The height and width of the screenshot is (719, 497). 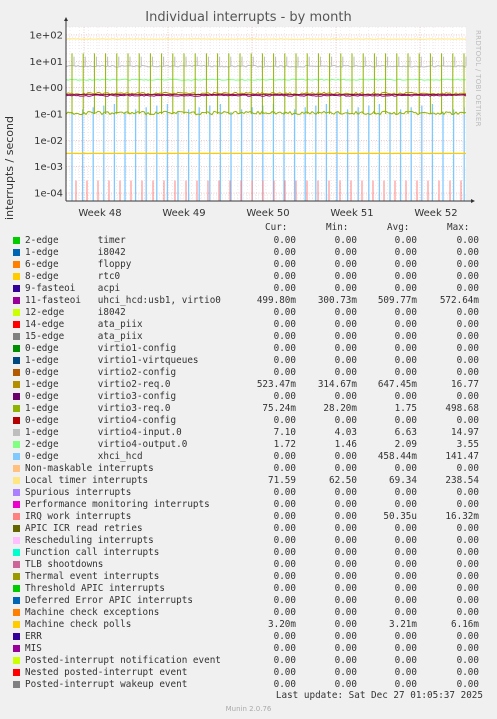 I want to click on legend-label: TLB shootdowns, so click(x=64, y=564).